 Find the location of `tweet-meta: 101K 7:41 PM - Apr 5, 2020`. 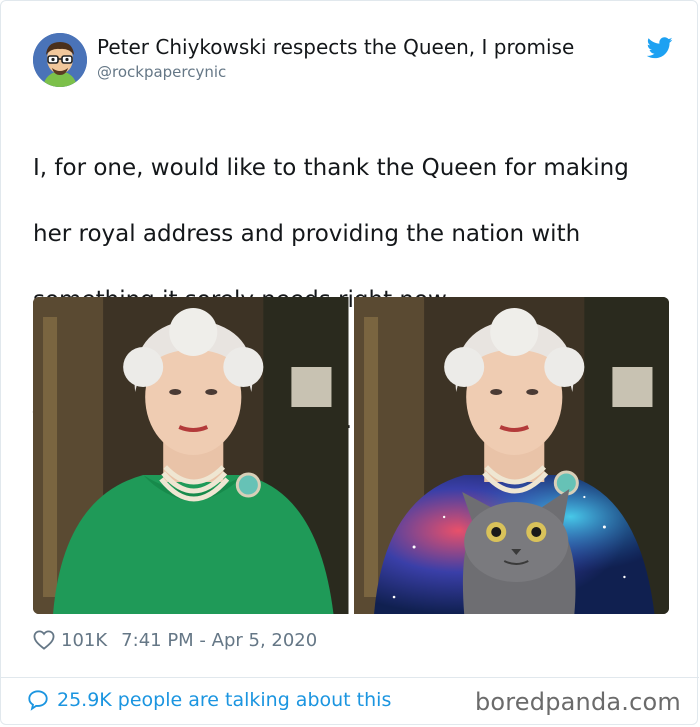

tweet-meta: 101K 7:41 PM - Apr 5, 2020 is located at coordinates (175, 640).